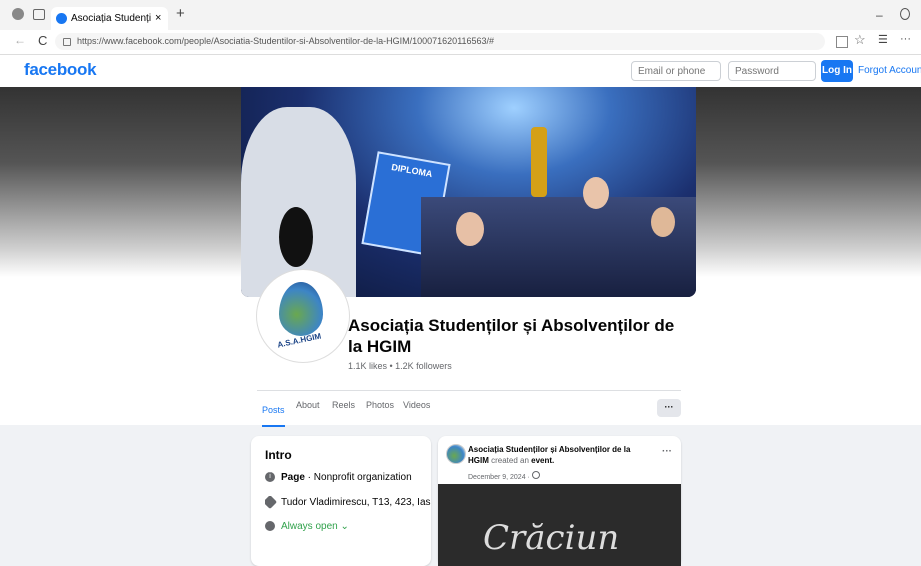 This screenshot has width=921, height=566. I want to click on new-tab-button: +, so click(180, 13).